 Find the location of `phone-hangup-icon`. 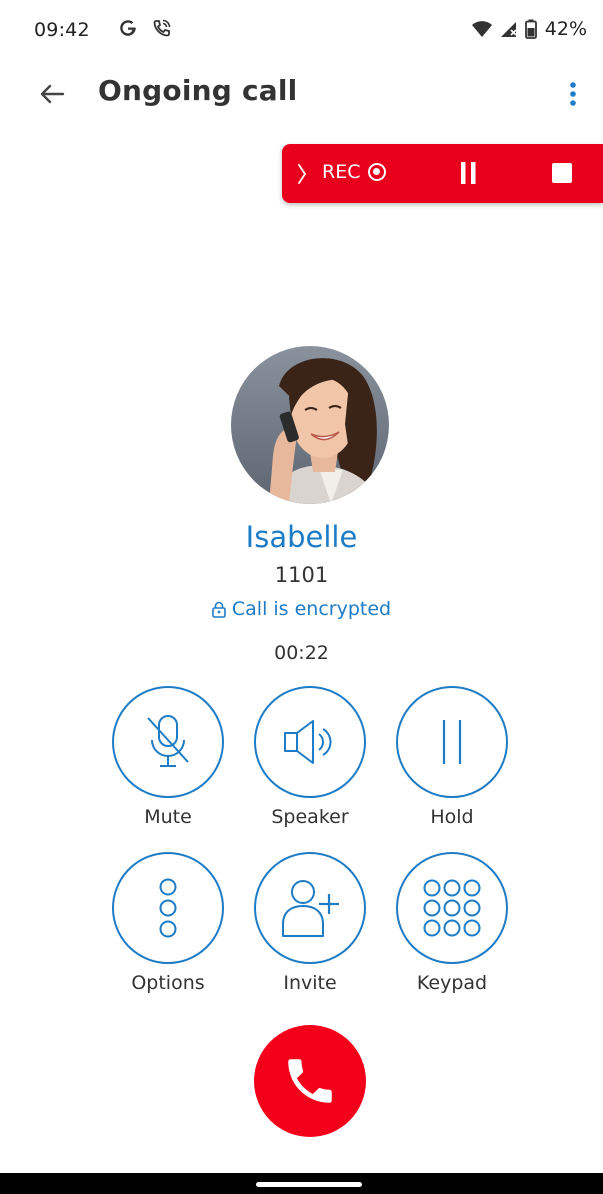

phone-hangup-icon is located at coordinates (310, 1081).